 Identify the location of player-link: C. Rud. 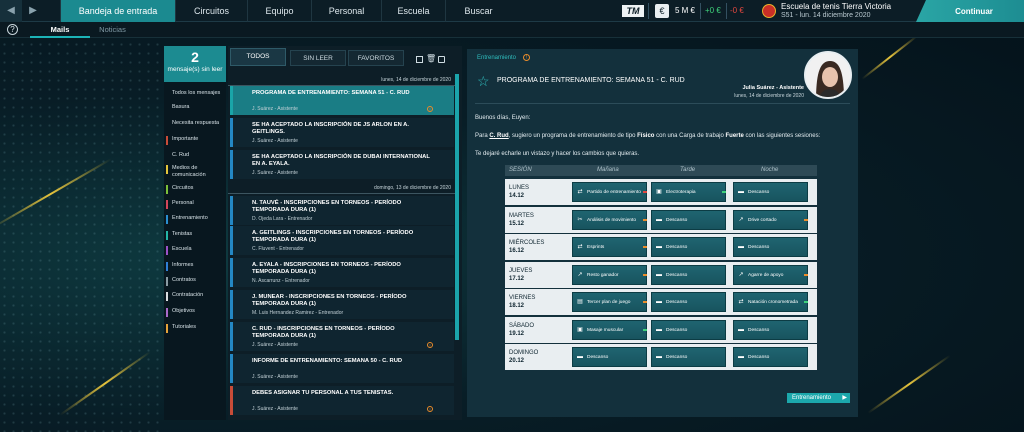
(498, 136).